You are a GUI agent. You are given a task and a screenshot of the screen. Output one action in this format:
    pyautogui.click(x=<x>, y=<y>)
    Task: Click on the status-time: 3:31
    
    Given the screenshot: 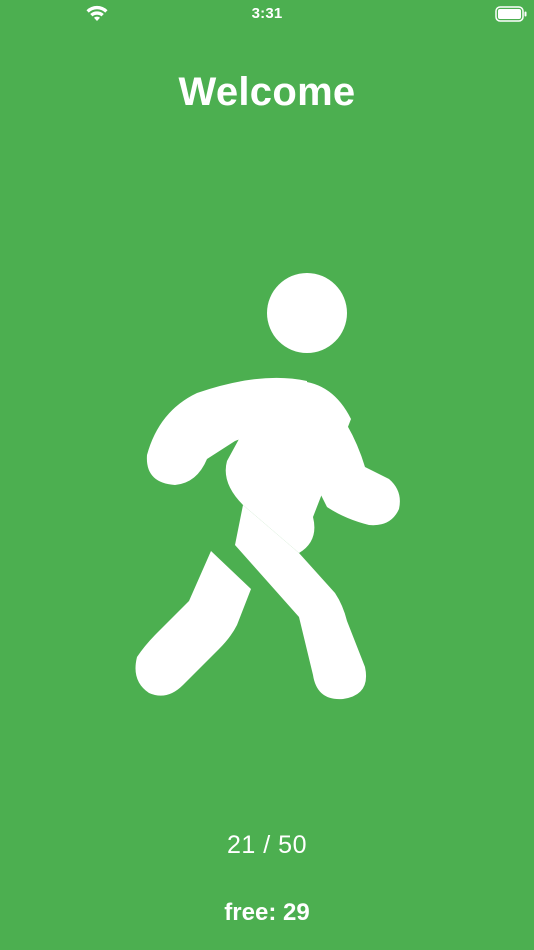 What is the action you would take?
    pyautogui.click(x=267, y=13)
    